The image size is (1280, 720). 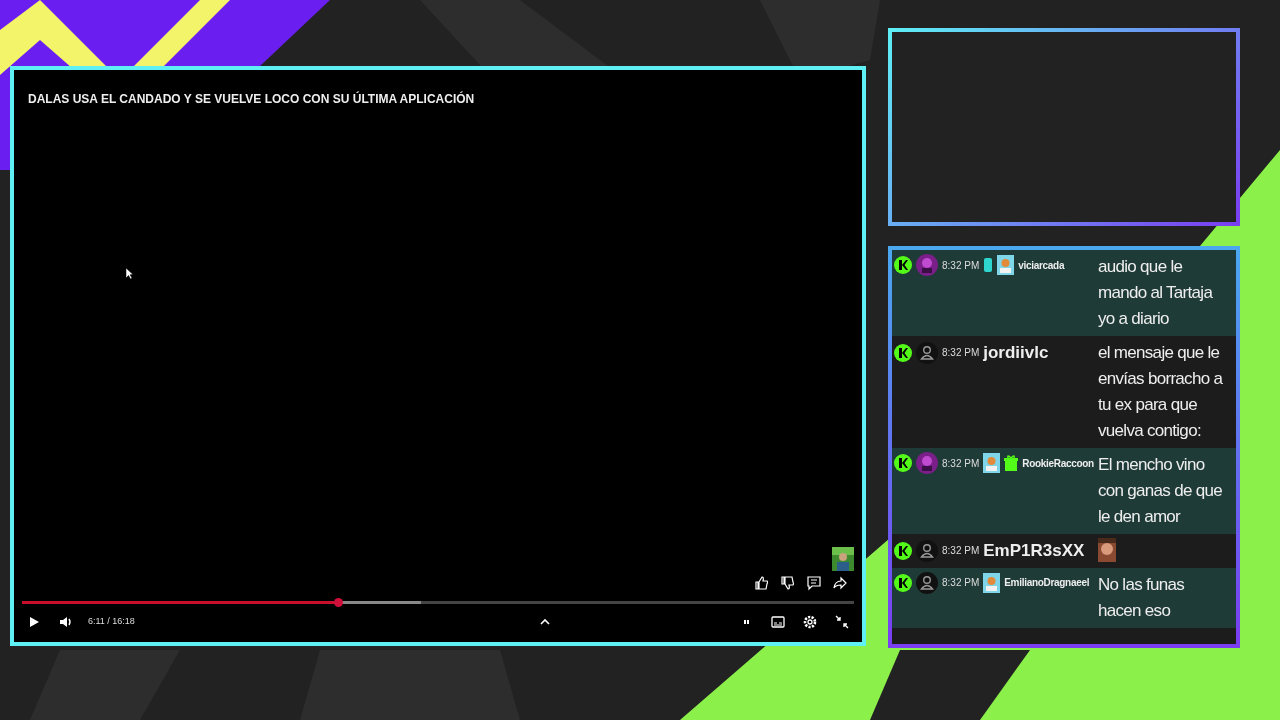 I want to click on chat-message: audio que le mando al Tartaja yo a diario, so click(x=1156, y=293).